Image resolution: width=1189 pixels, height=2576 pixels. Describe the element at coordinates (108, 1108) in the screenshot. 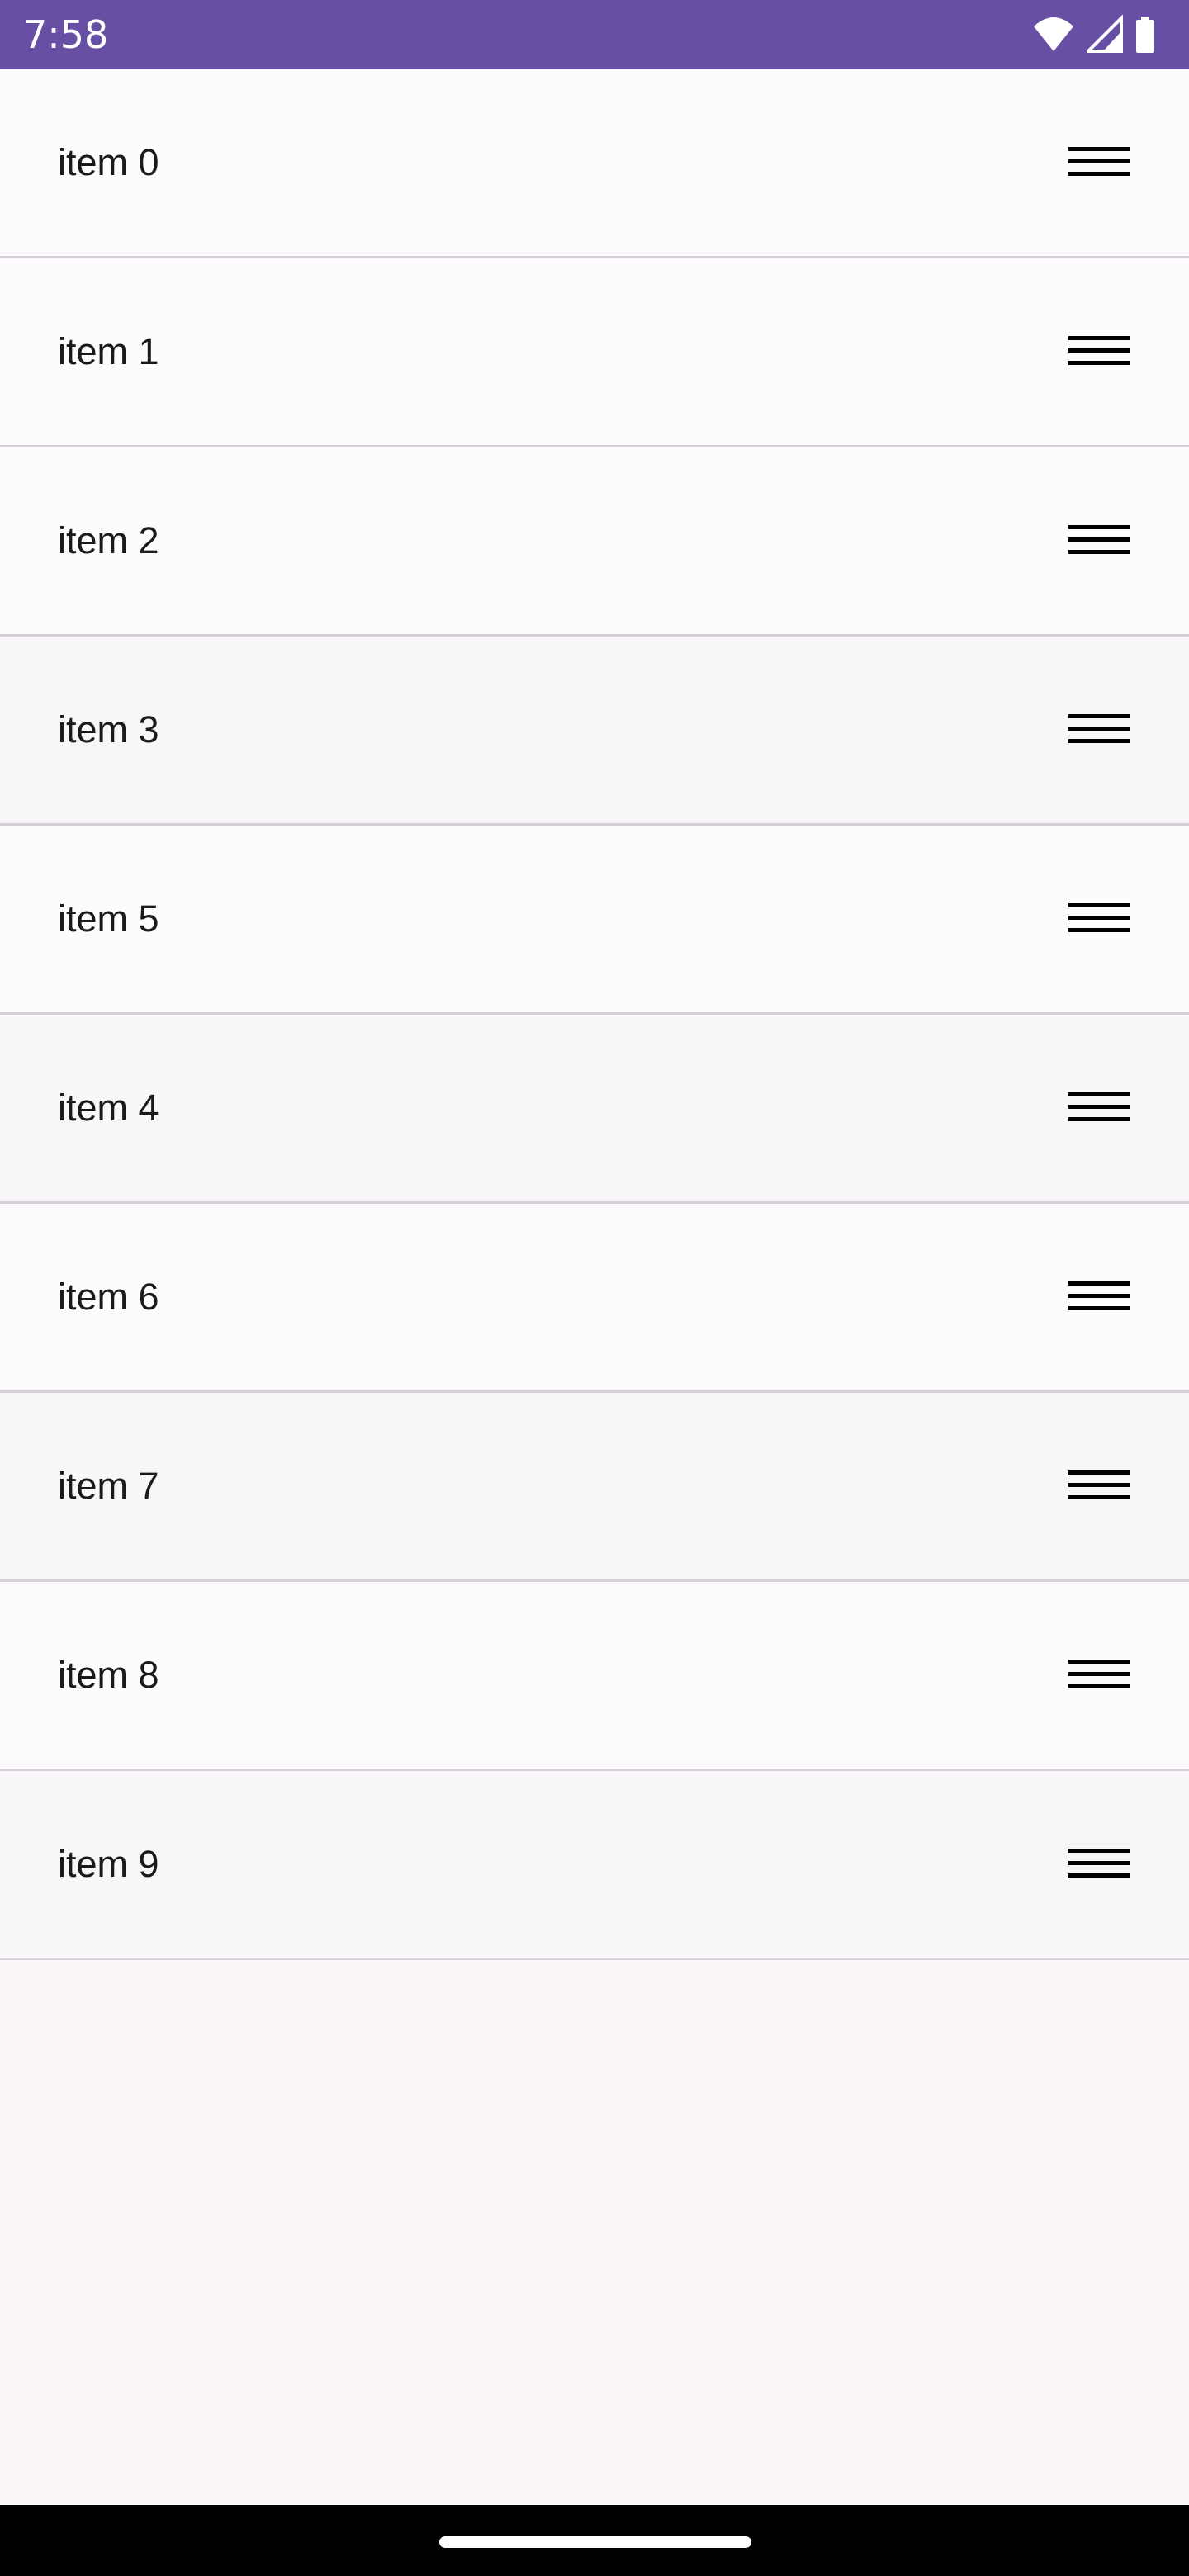

I see `list-item-label: item 4` at that location.